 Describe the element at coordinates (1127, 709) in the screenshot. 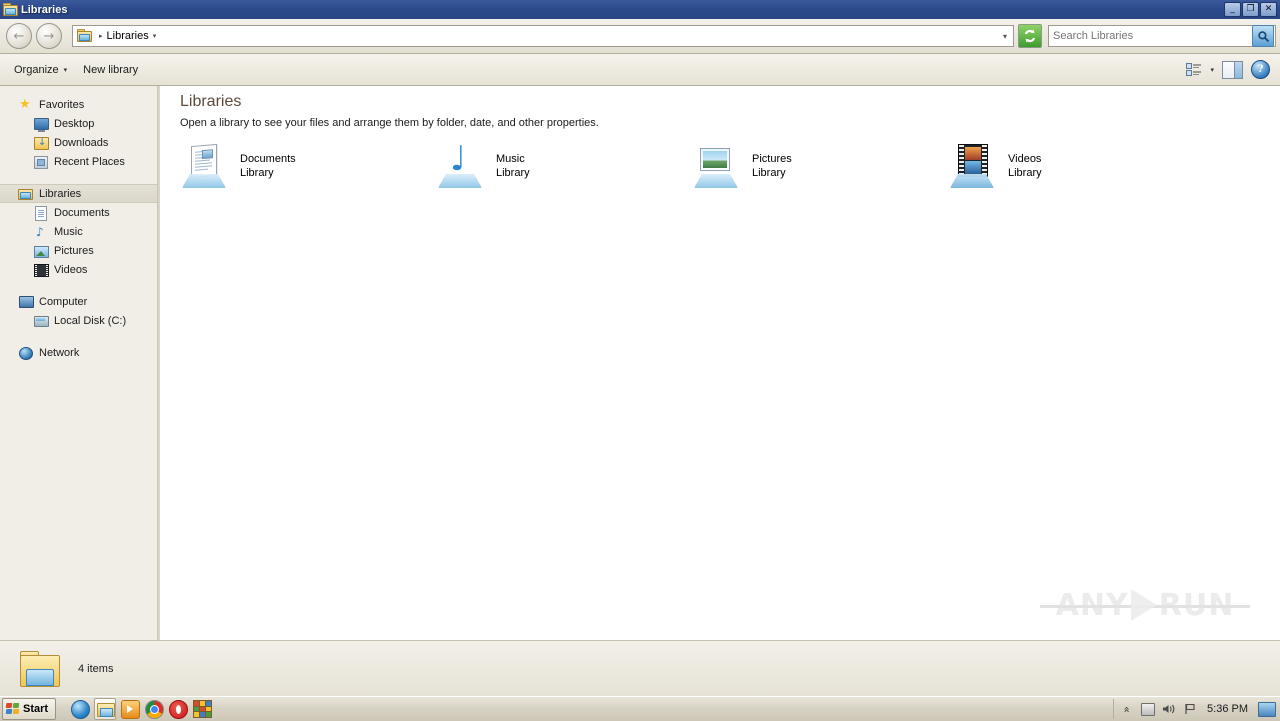

I see `tray-chevron-icon: «` at that location.